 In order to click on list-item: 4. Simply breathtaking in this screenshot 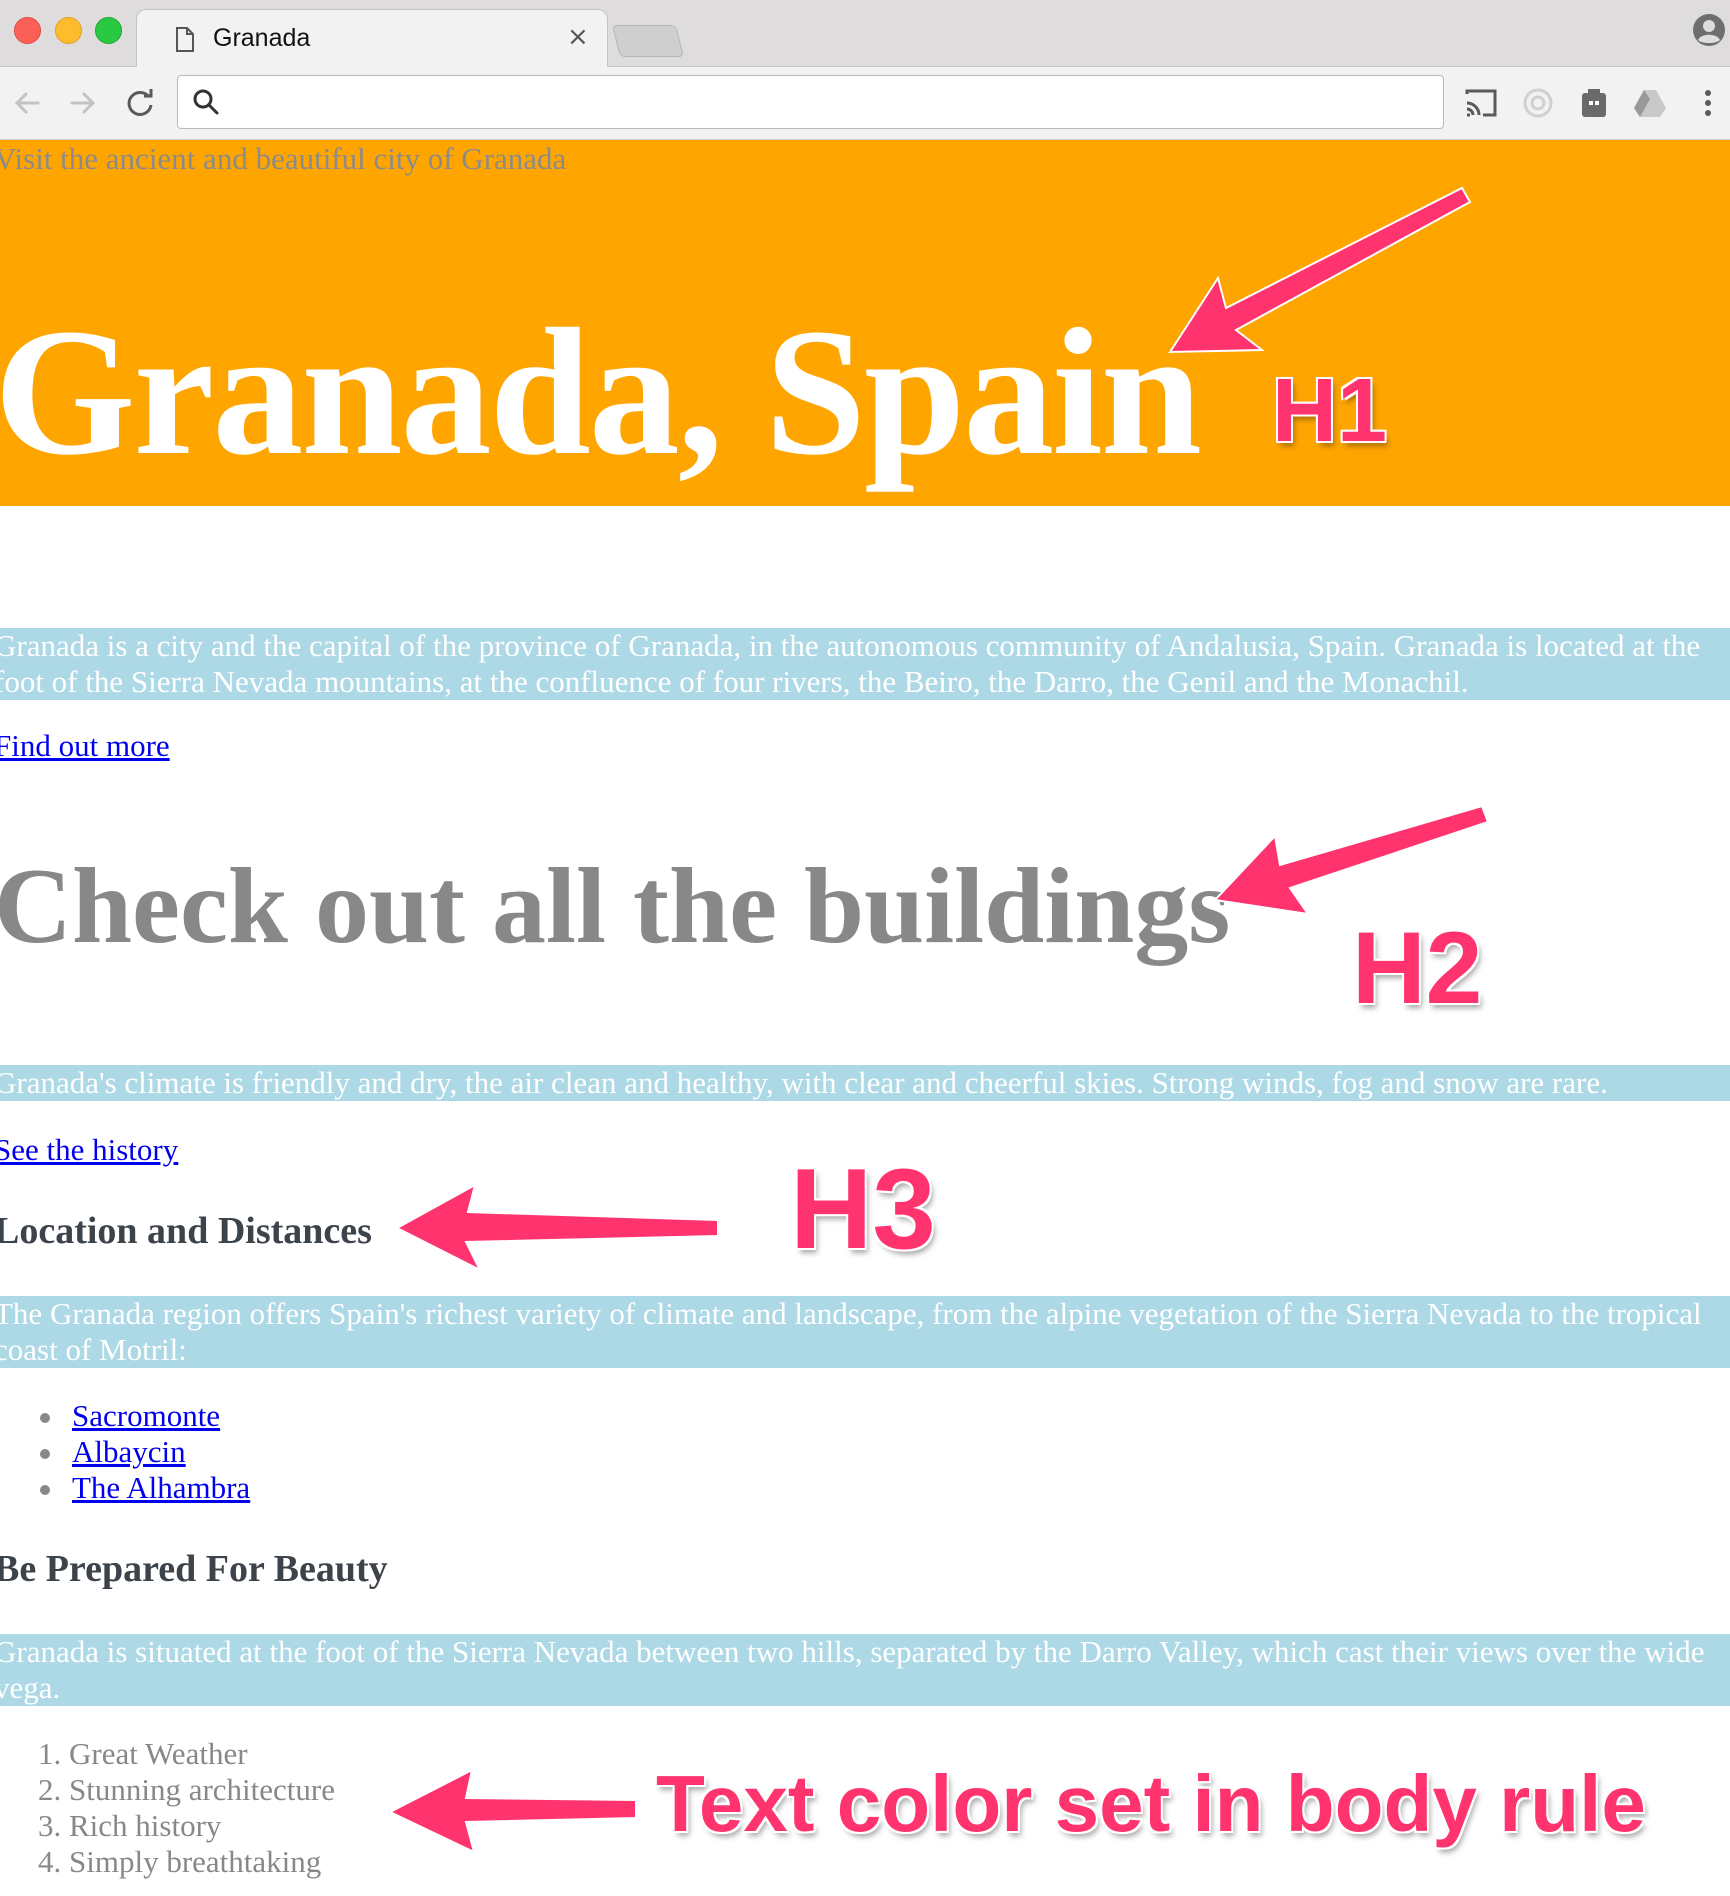, I will do `click(180, 1861)`.